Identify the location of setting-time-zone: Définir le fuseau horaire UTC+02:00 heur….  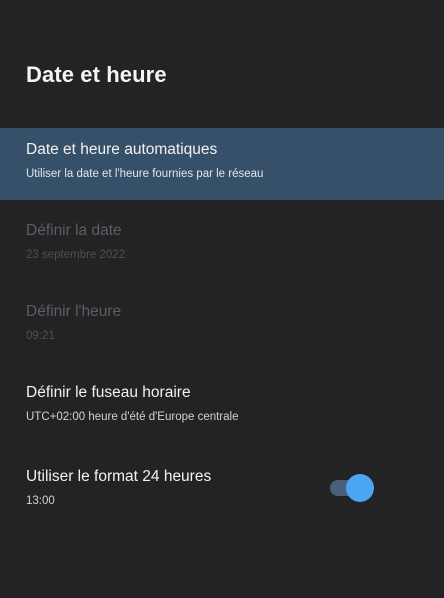
(222, 409).